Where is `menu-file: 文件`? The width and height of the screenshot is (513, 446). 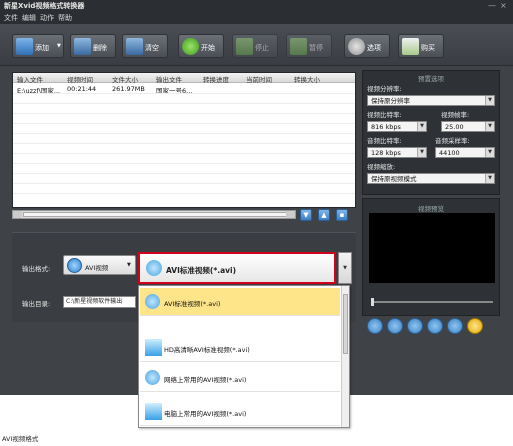 menu-file: 文件 is located at coordinates (11, 18).